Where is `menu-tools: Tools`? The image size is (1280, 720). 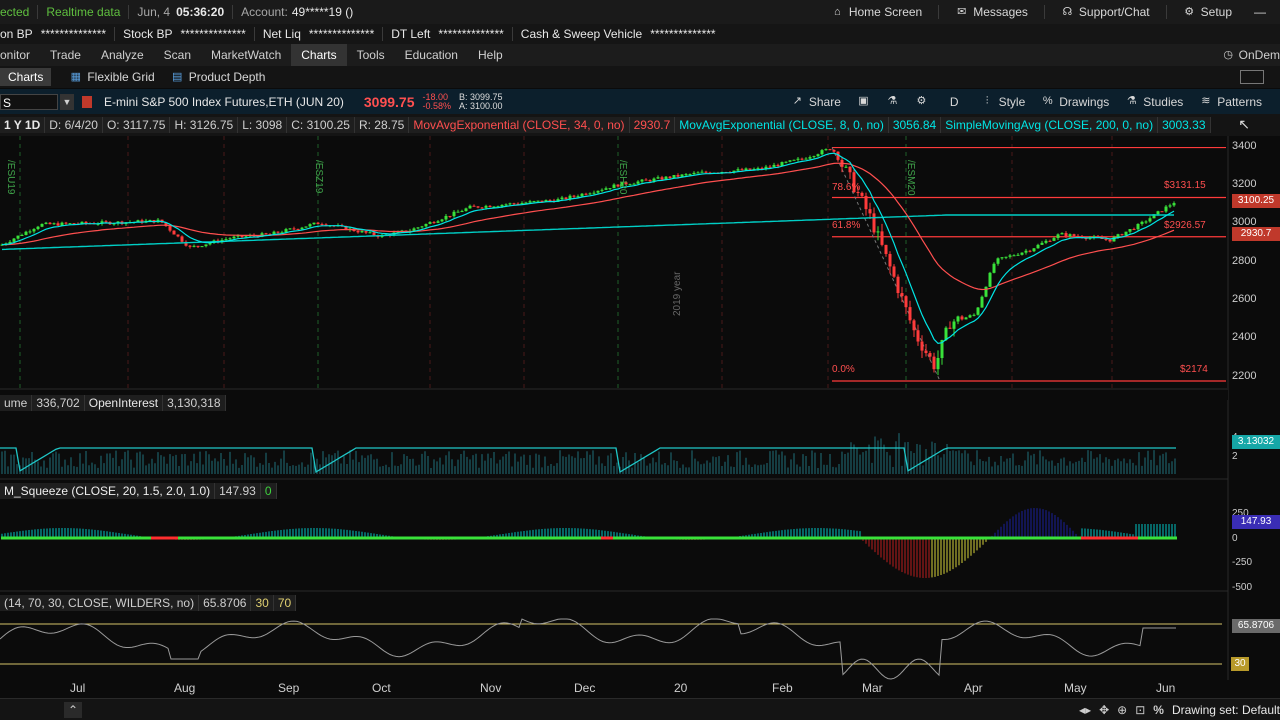 menu-tools: Tools is located at coordinates (371, 55).